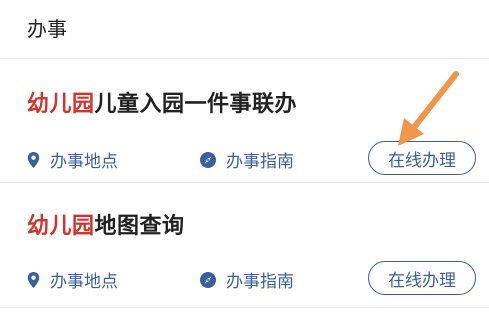 This screenshot has width=489, height=318. What do you see at coordinates (139, 226) in the screenshot?
I see `service-title-rest: 地图查询` at bounding box center [139, 226].